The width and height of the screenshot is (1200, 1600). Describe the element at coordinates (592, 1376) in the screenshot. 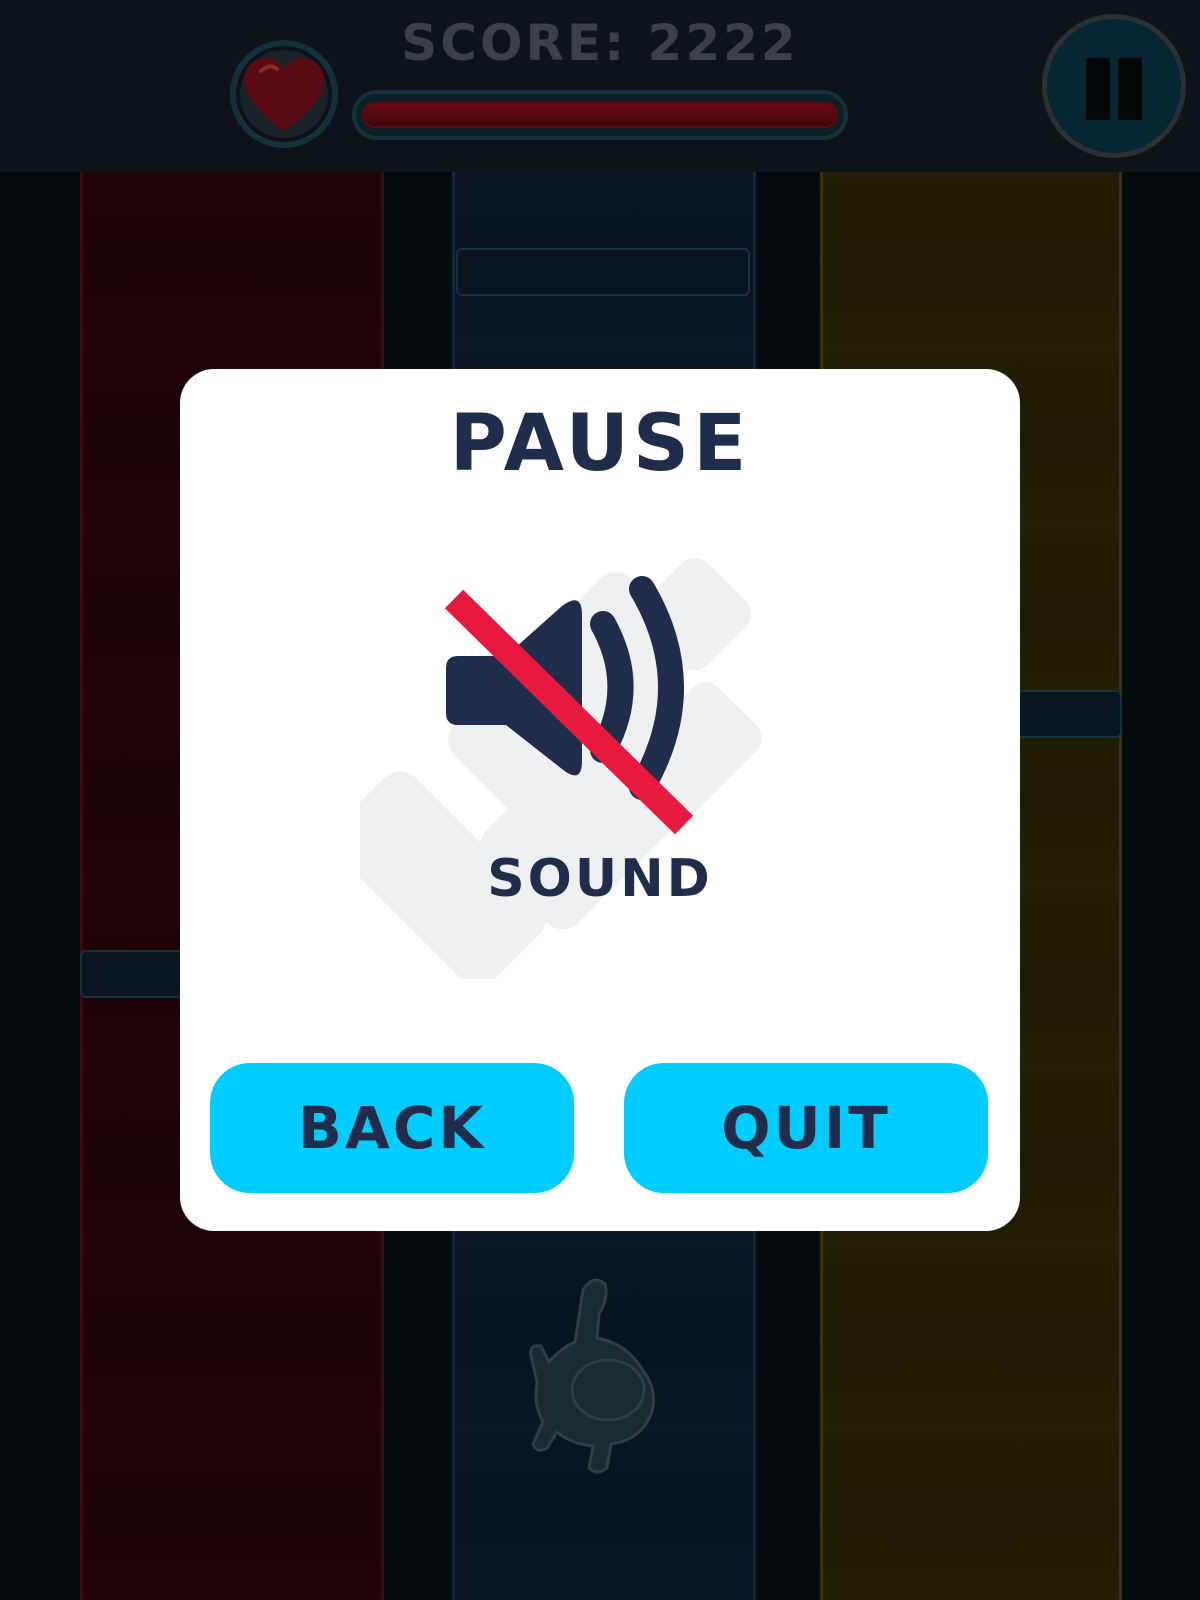

I see `player-character` at that location.